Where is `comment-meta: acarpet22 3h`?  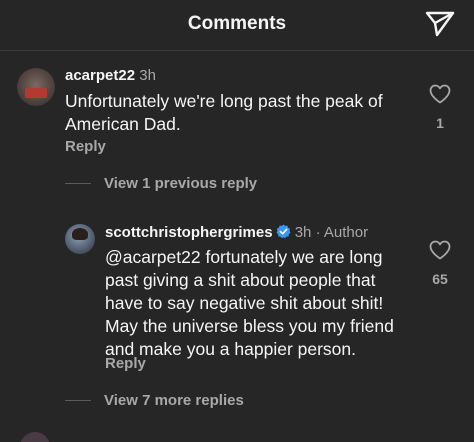 comment-meta: acarpet22 3h is located at coordinates (110, 75).